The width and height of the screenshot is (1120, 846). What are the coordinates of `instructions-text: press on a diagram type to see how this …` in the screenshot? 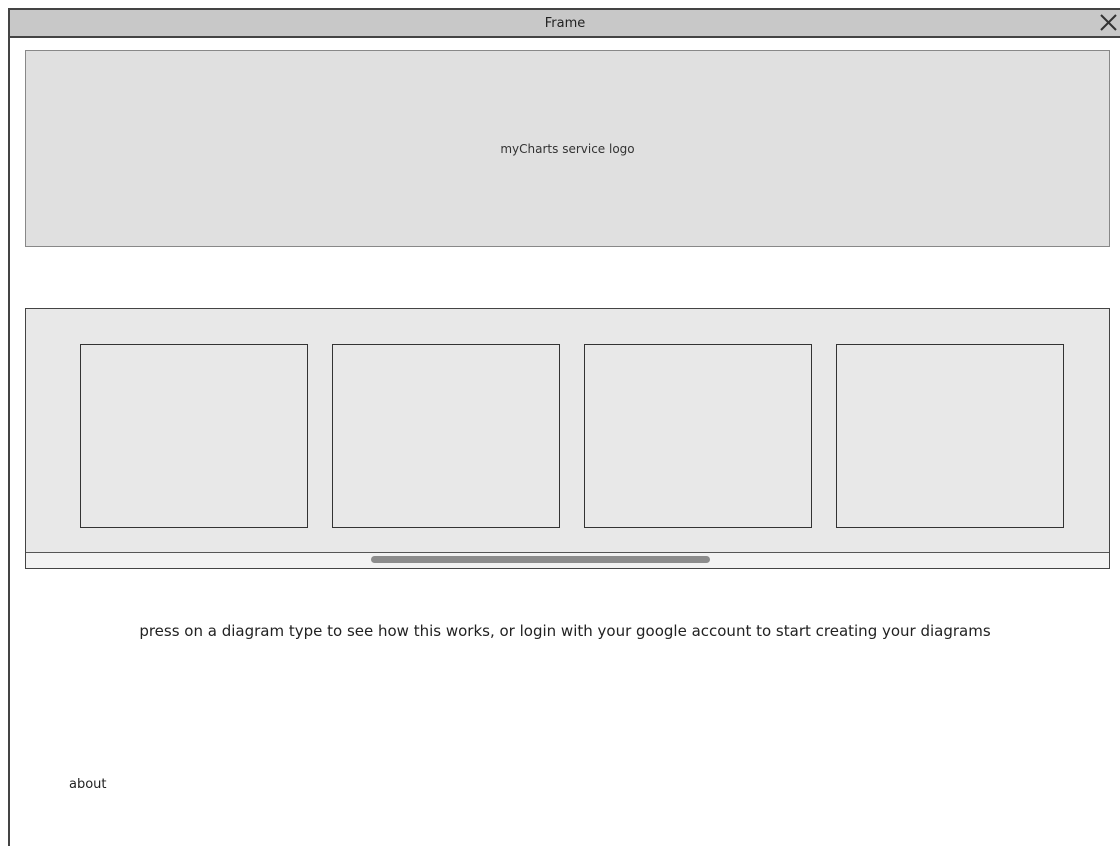 It's located at (565, 631).